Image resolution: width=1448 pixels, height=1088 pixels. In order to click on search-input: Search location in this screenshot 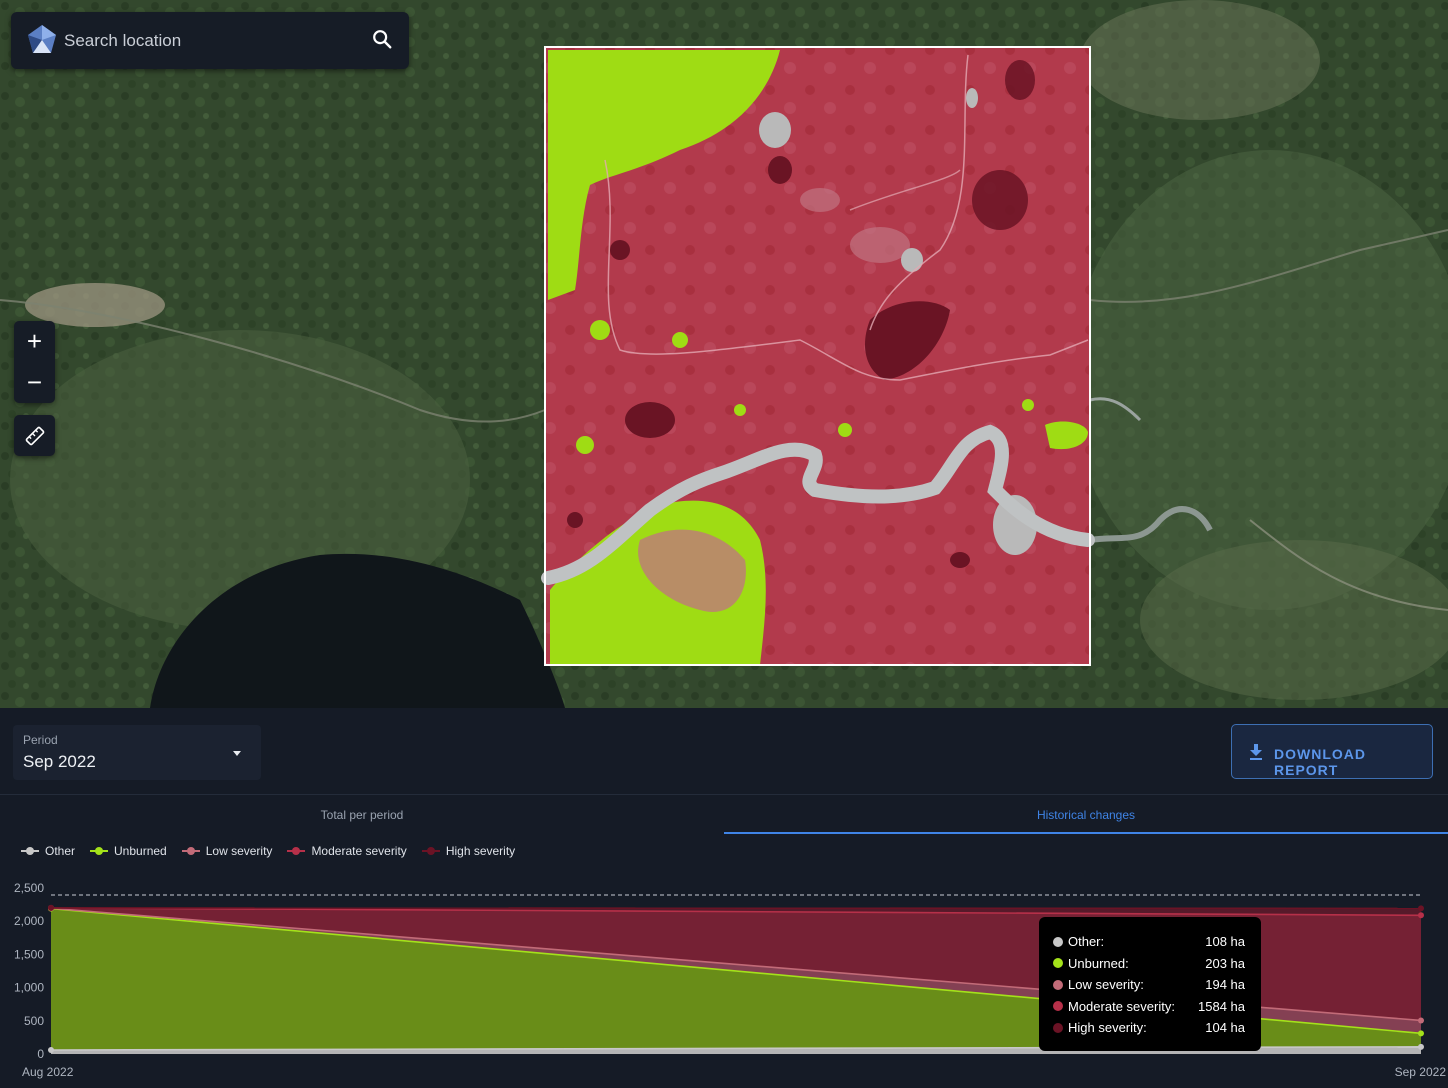, I will do `click(122, 41)`.